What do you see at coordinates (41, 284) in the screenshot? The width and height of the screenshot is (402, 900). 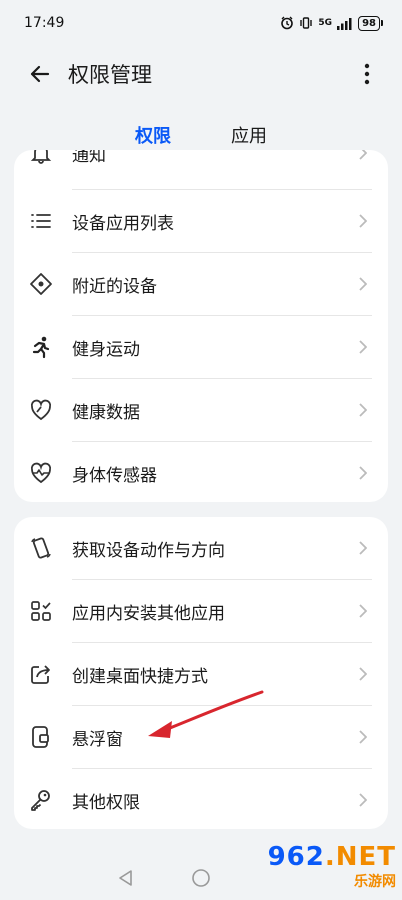 I see `nearby-devices-icon` at bounding box center [41, 284].